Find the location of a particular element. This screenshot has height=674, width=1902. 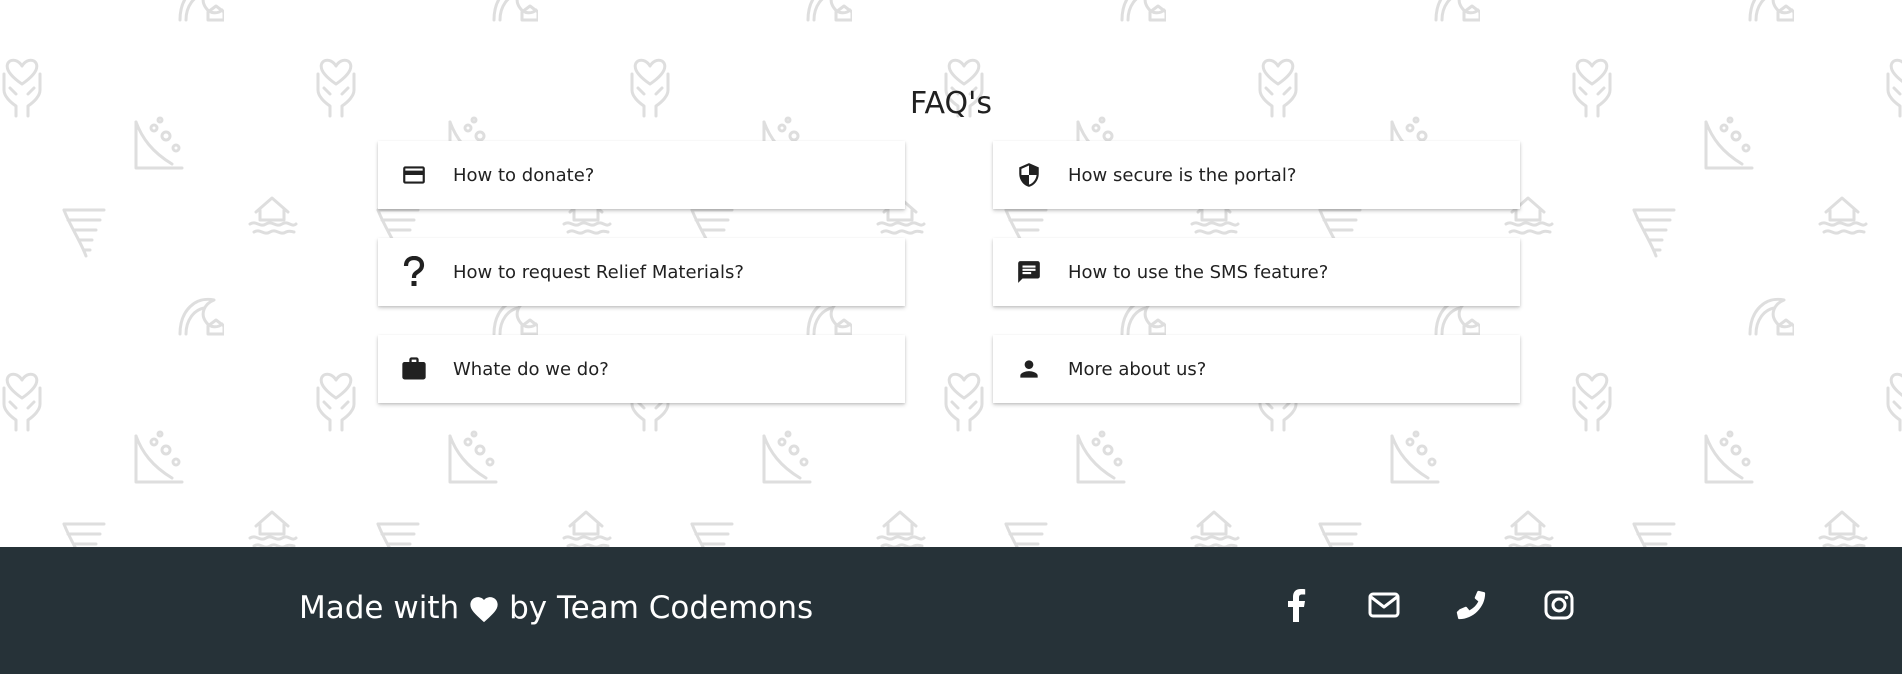

faq-item-security: How secure is the portal? is located at coordinates (1256, 175).